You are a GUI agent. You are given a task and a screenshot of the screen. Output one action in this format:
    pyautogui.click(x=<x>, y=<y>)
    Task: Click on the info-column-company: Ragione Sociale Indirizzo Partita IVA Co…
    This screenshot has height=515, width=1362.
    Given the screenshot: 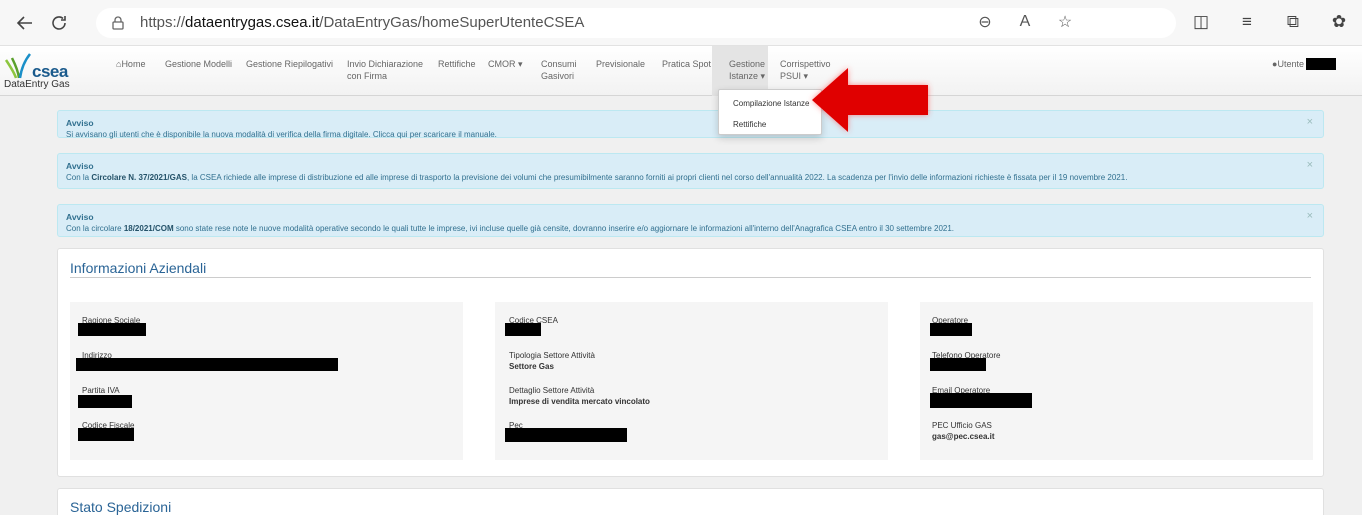 What is the action you would take?
    pyautogui.click(x=266, y=381)
    